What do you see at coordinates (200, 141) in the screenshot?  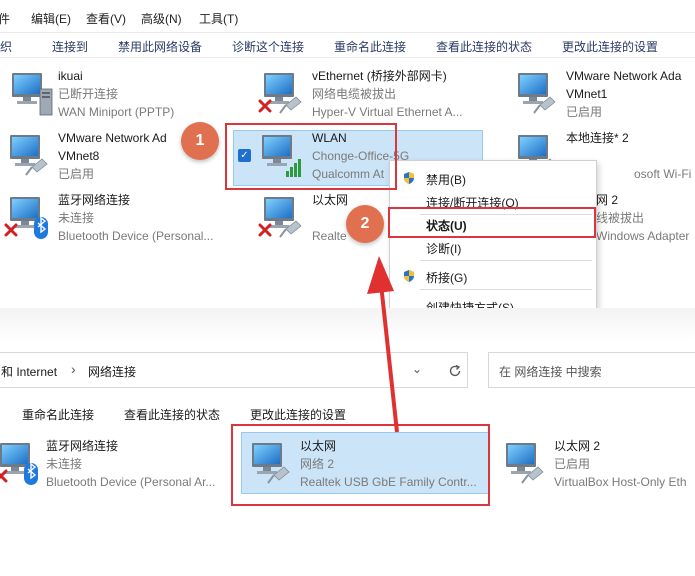 I see `step-badge-1: 1` at bounding box center [200, 141].